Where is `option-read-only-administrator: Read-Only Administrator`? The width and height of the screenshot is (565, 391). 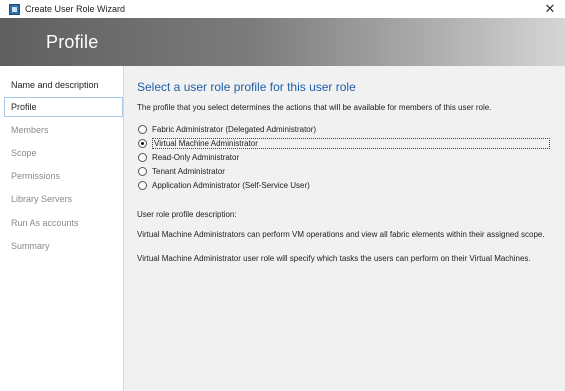
option-read-only-administrator: Read-Only Administrator is located at coordinates (188, 157).